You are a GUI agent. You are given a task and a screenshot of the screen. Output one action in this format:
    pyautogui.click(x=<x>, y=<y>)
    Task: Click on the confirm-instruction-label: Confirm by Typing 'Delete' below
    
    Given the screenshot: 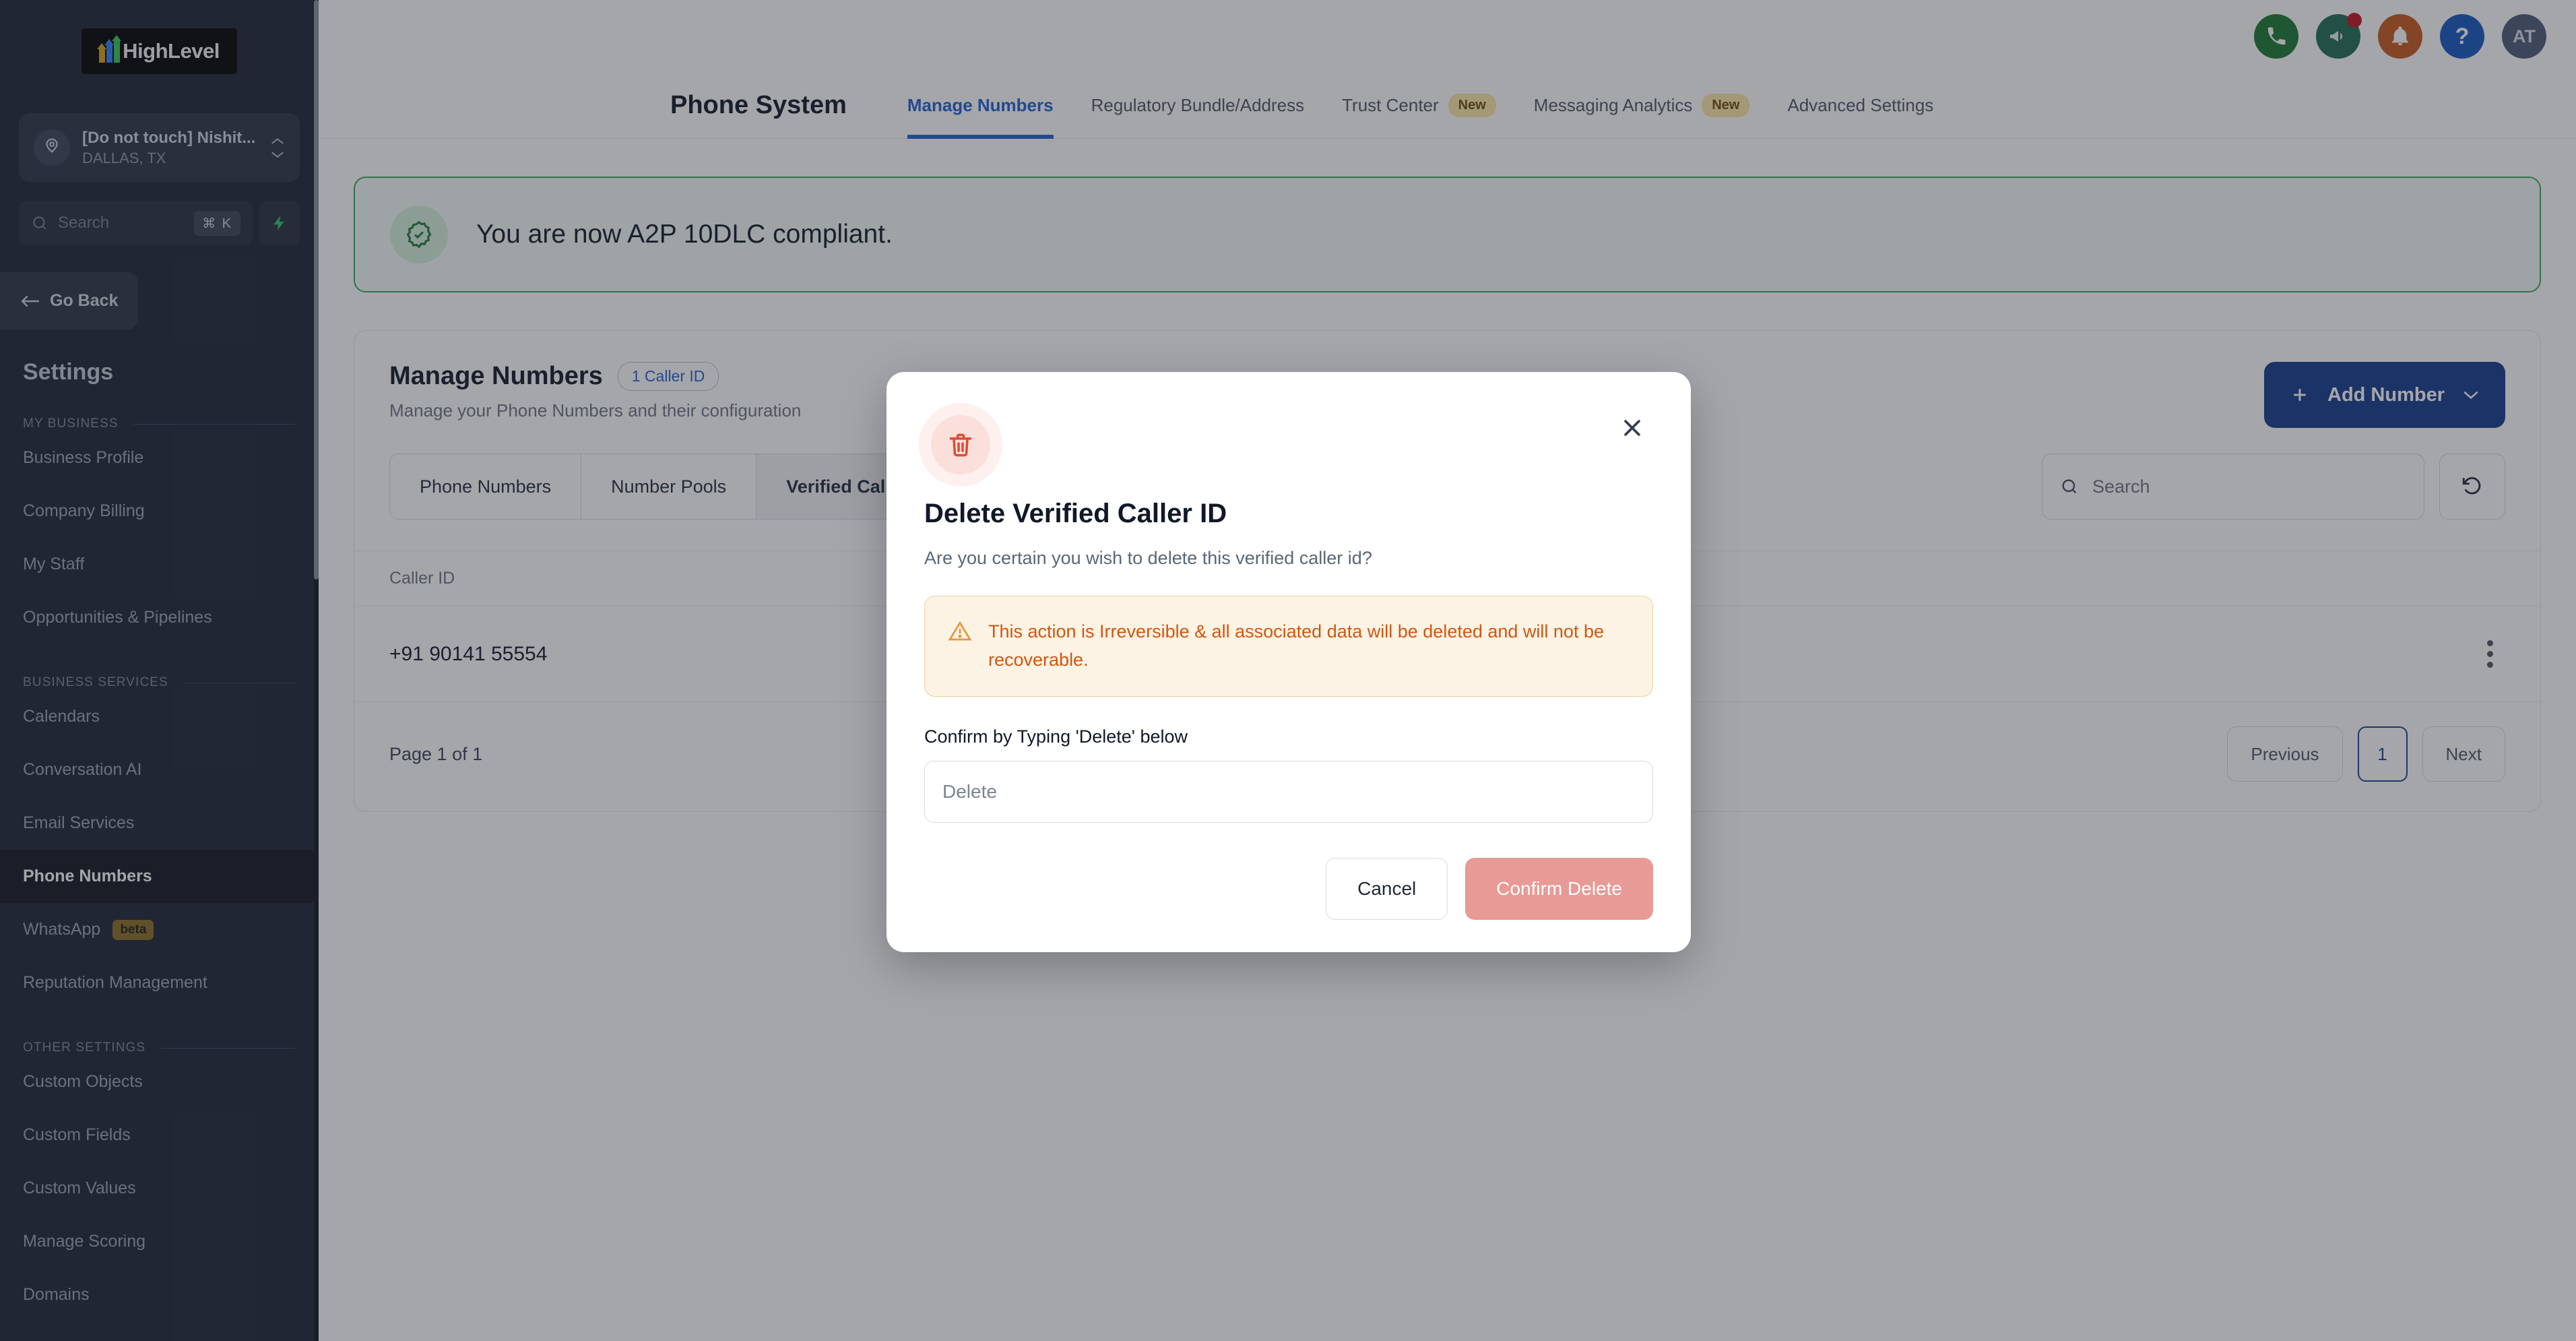 What is the action you would take?
    pyautogui.click(x=1056, y=736)
    